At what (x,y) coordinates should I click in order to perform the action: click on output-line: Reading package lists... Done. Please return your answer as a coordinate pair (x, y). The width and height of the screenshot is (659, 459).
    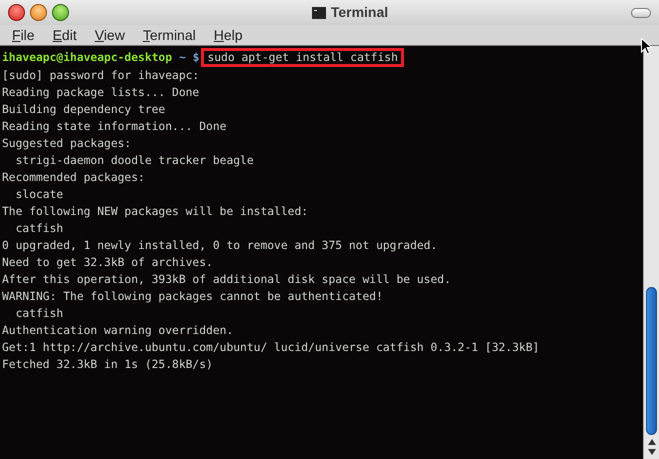
    Looking at the image, I should click on (101, 93).